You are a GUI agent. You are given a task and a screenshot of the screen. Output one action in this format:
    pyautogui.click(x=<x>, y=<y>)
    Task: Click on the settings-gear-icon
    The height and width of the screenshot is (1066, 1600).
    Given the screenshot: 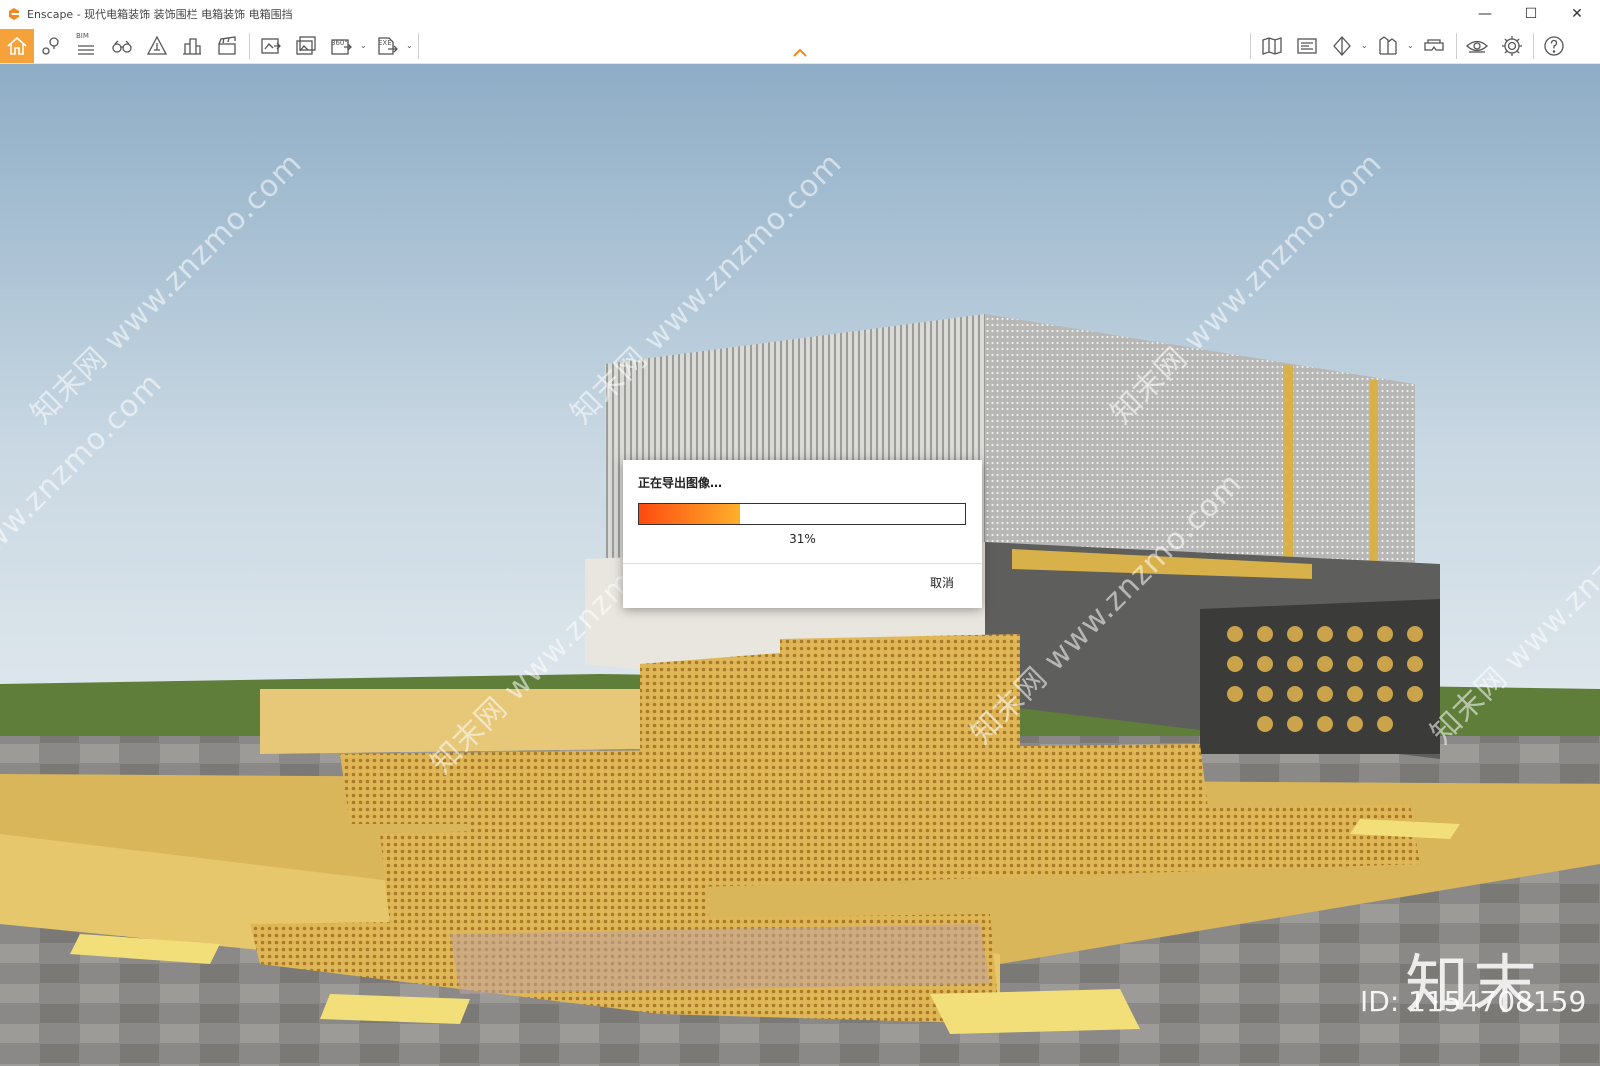 What is the action you would take?
    pyautogui.click(x=1512, y=46)
    